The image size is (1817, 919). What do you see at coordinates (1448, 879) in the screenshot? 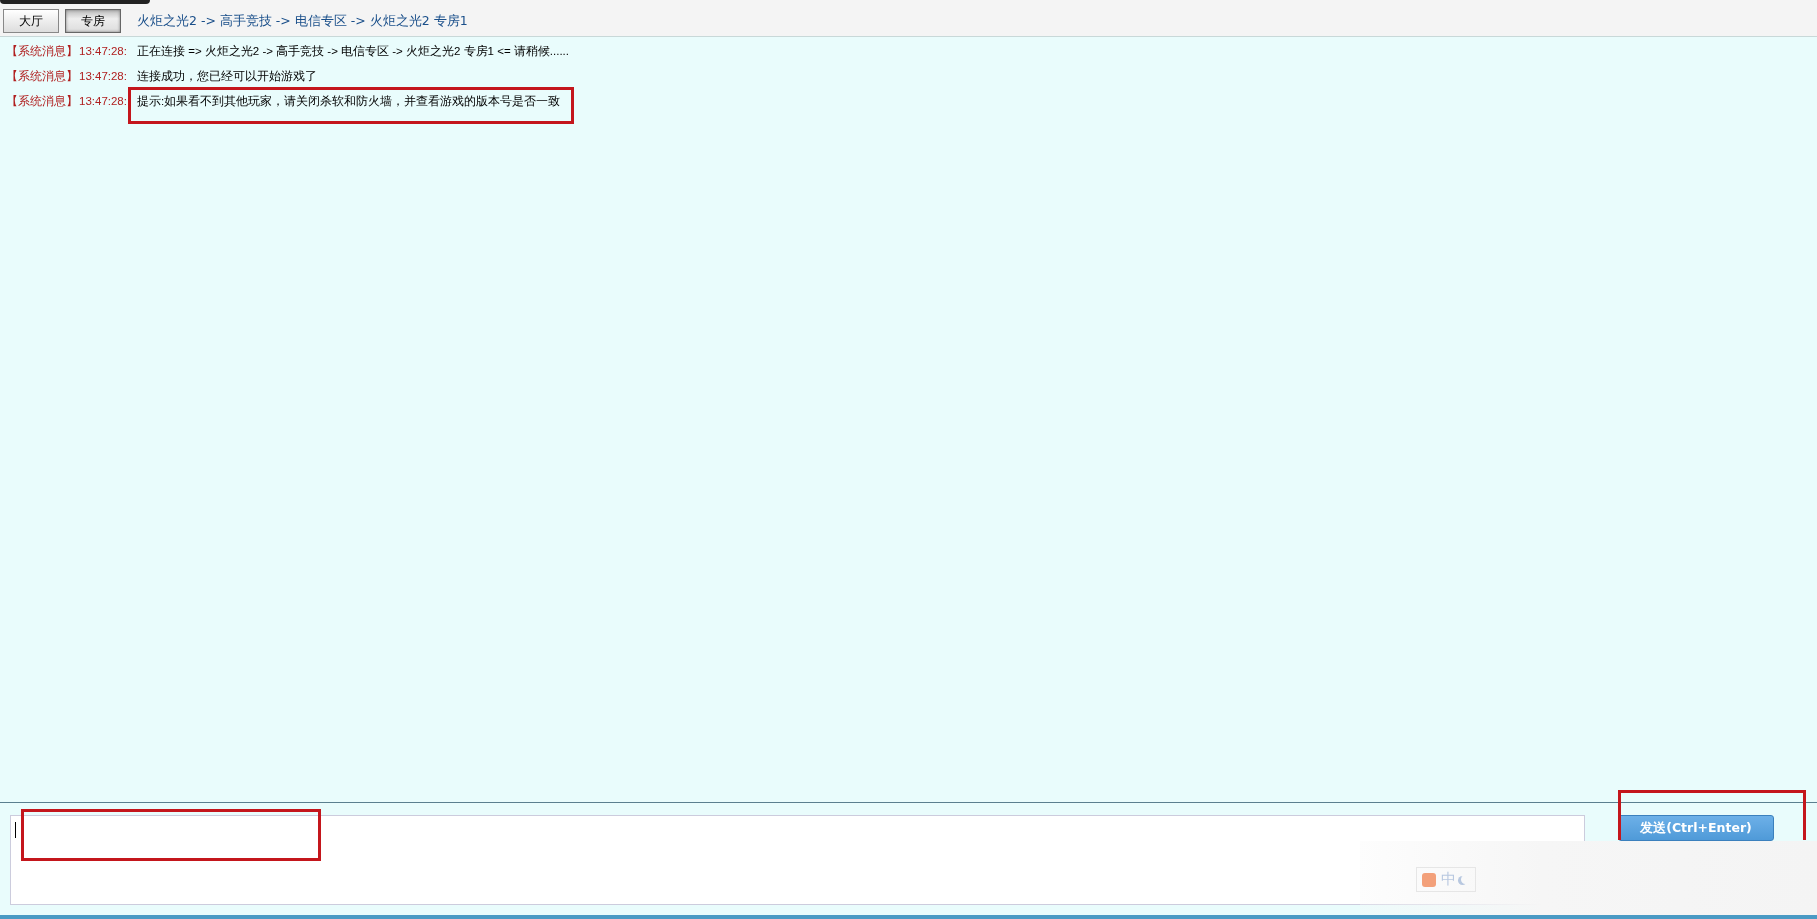
I see `ime-mode-label: 中` at bounding box center [1448, 879].